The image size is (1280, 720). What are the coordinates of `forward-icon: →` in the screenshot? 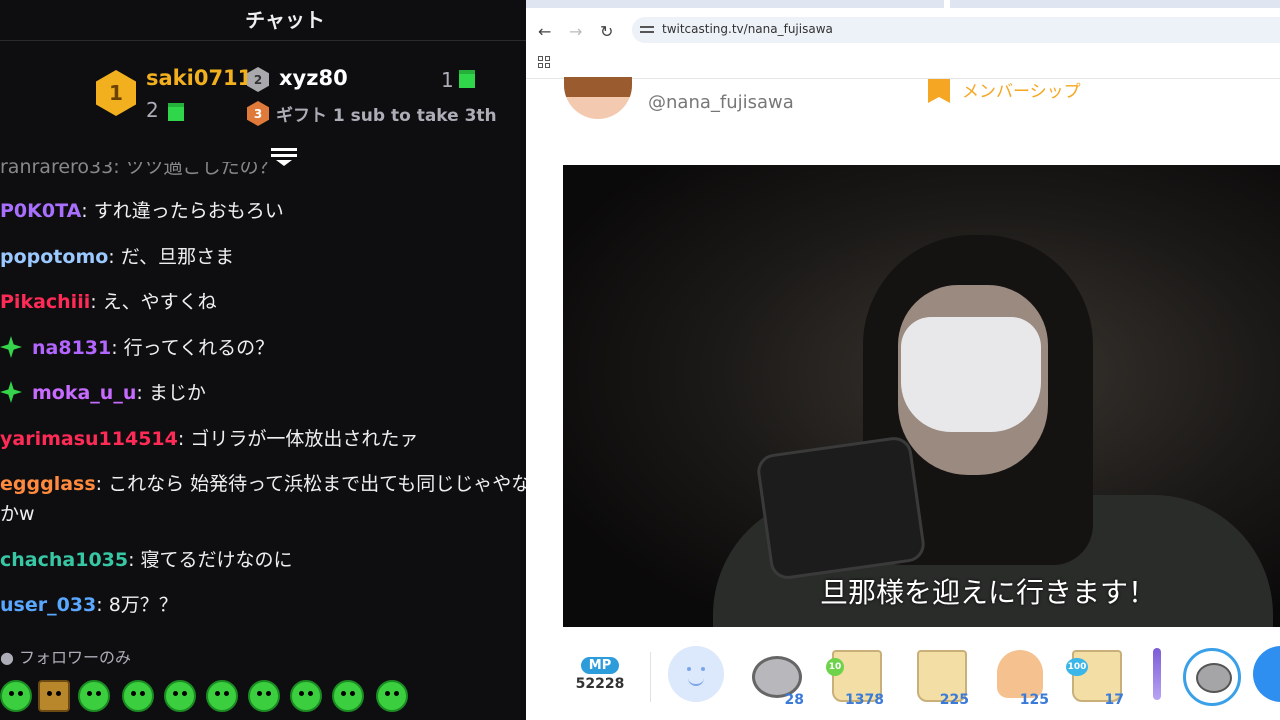 It's located at (575, 31).